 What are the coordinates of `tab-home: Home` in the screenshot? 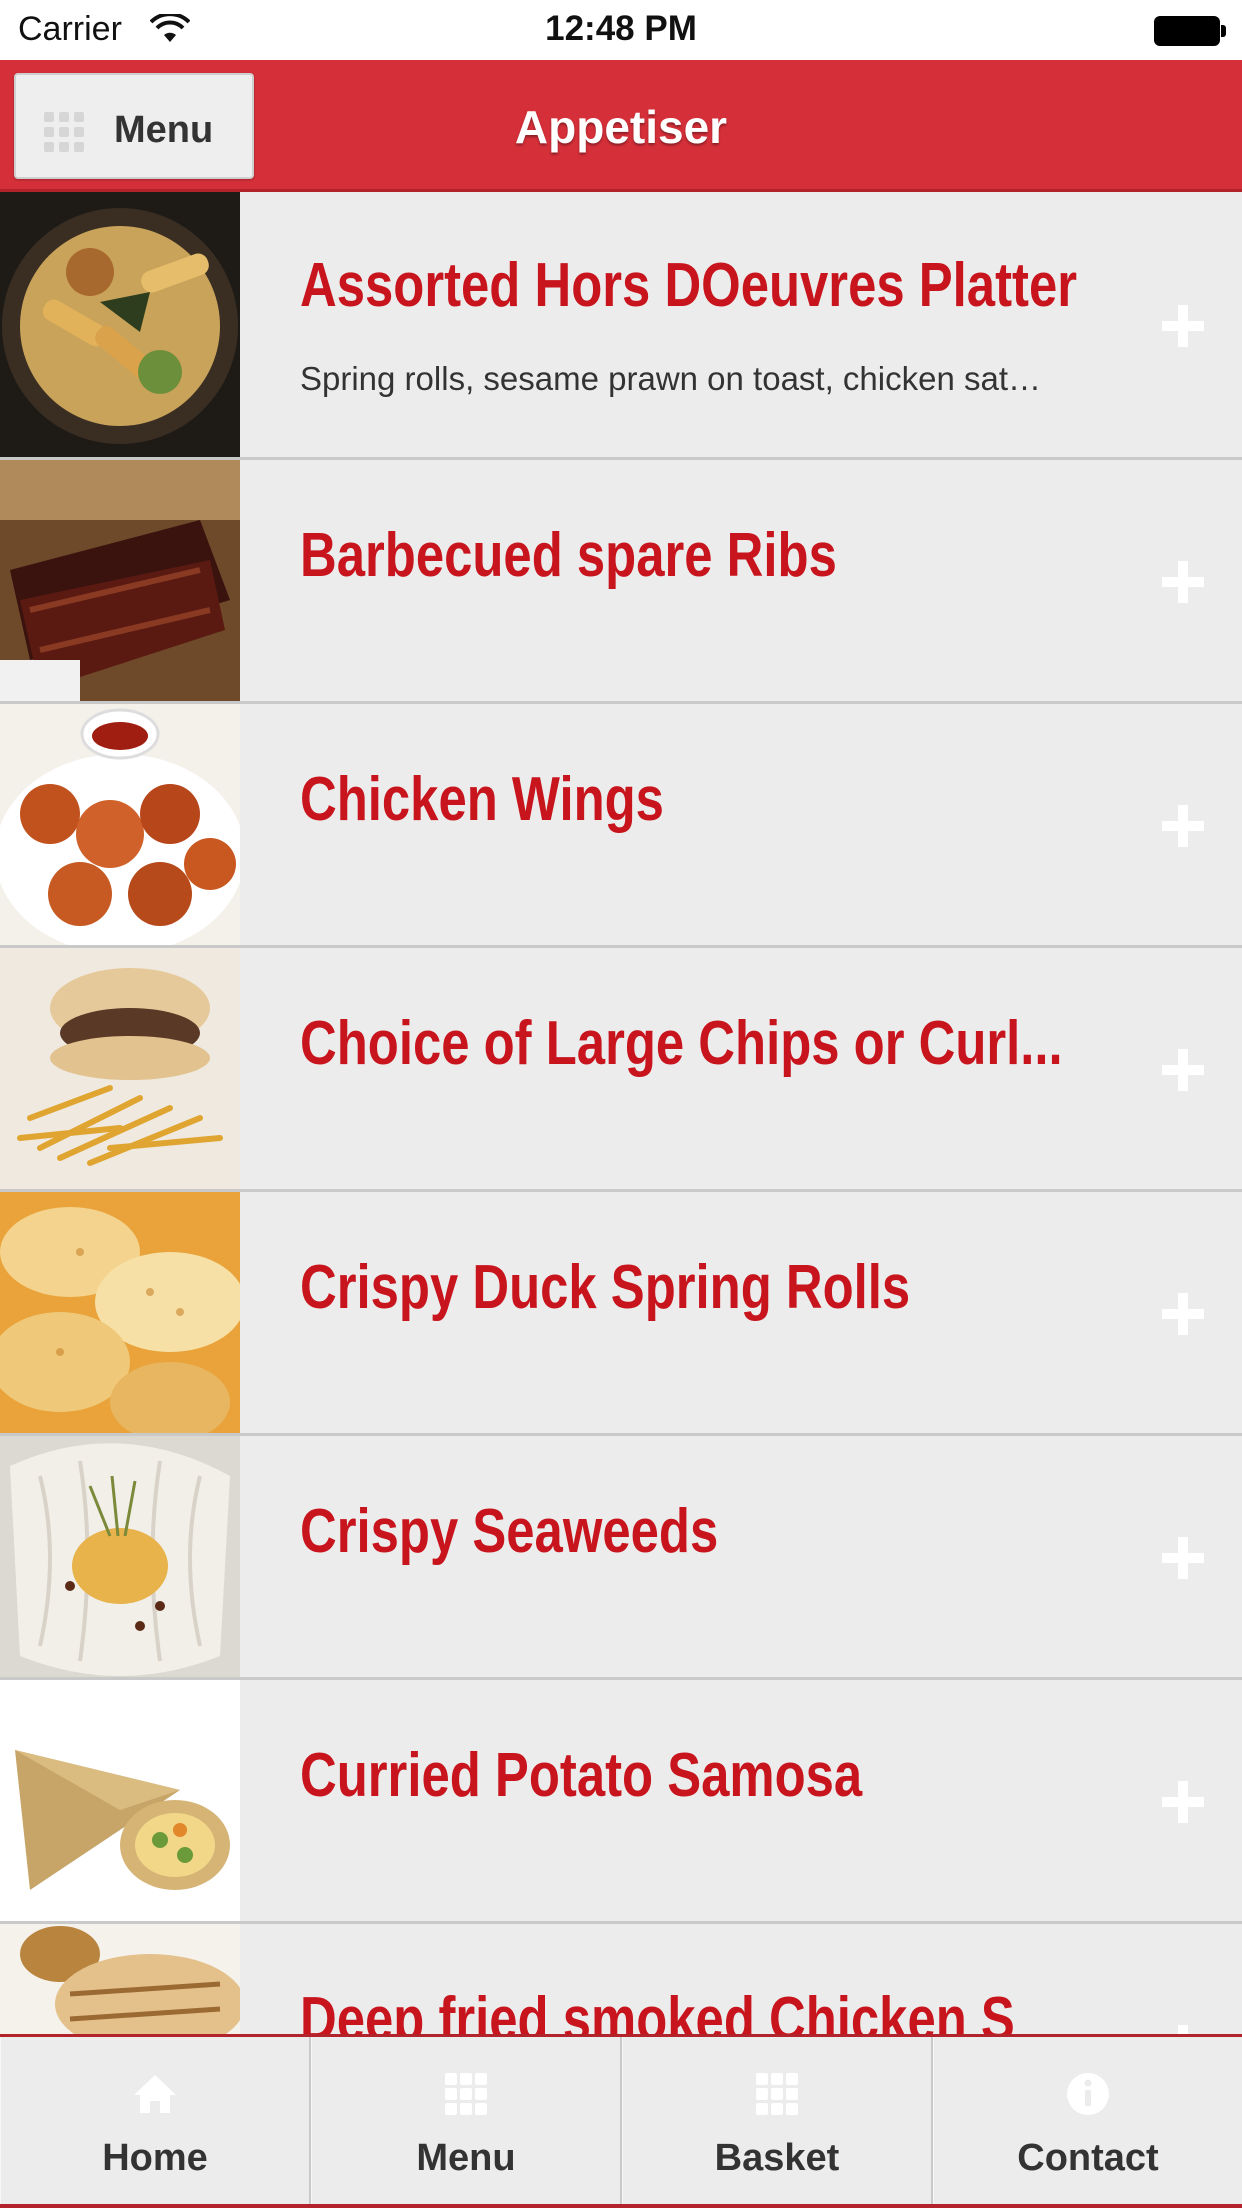 It's located at (155, 2122).